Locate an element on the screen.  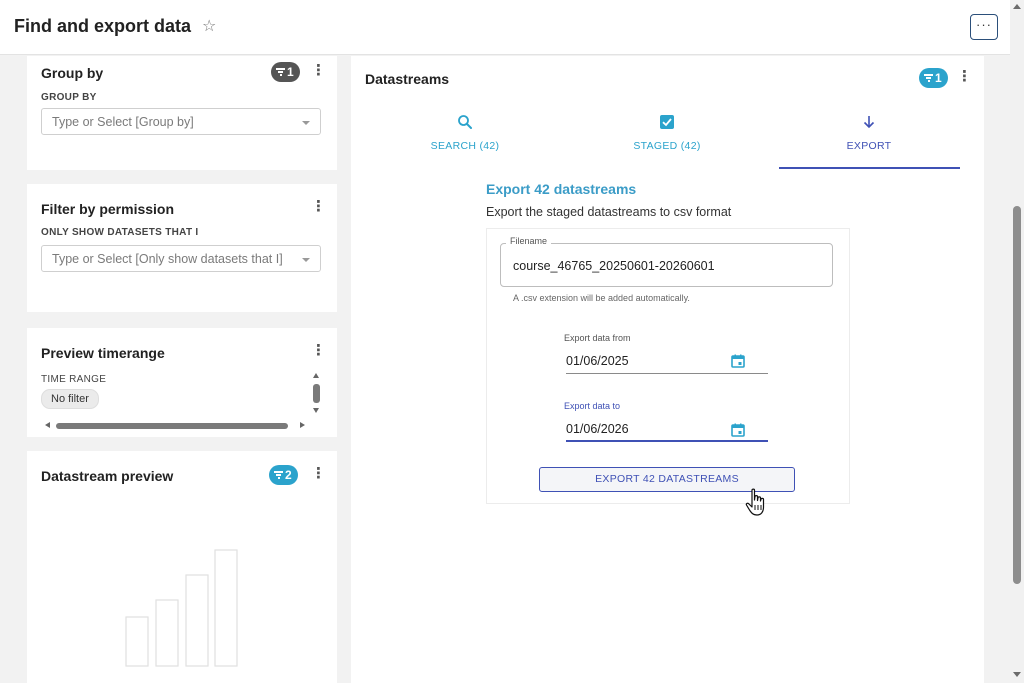
export-from-label: Export data from is located at coordinates (597, 338).